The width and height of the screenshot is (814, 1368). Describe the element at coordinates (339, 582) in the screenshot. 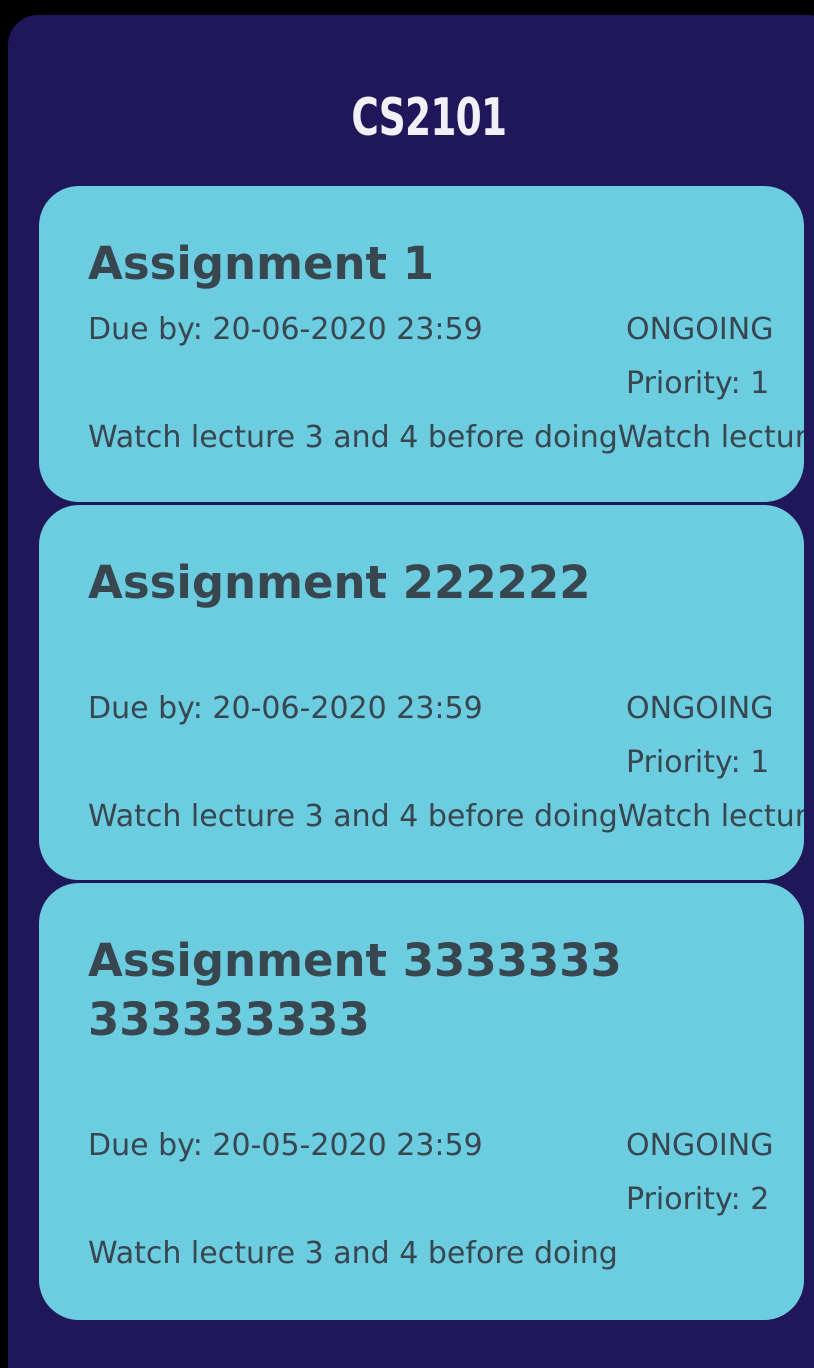

I see `assignment-title: Assignment 222222` at that location.